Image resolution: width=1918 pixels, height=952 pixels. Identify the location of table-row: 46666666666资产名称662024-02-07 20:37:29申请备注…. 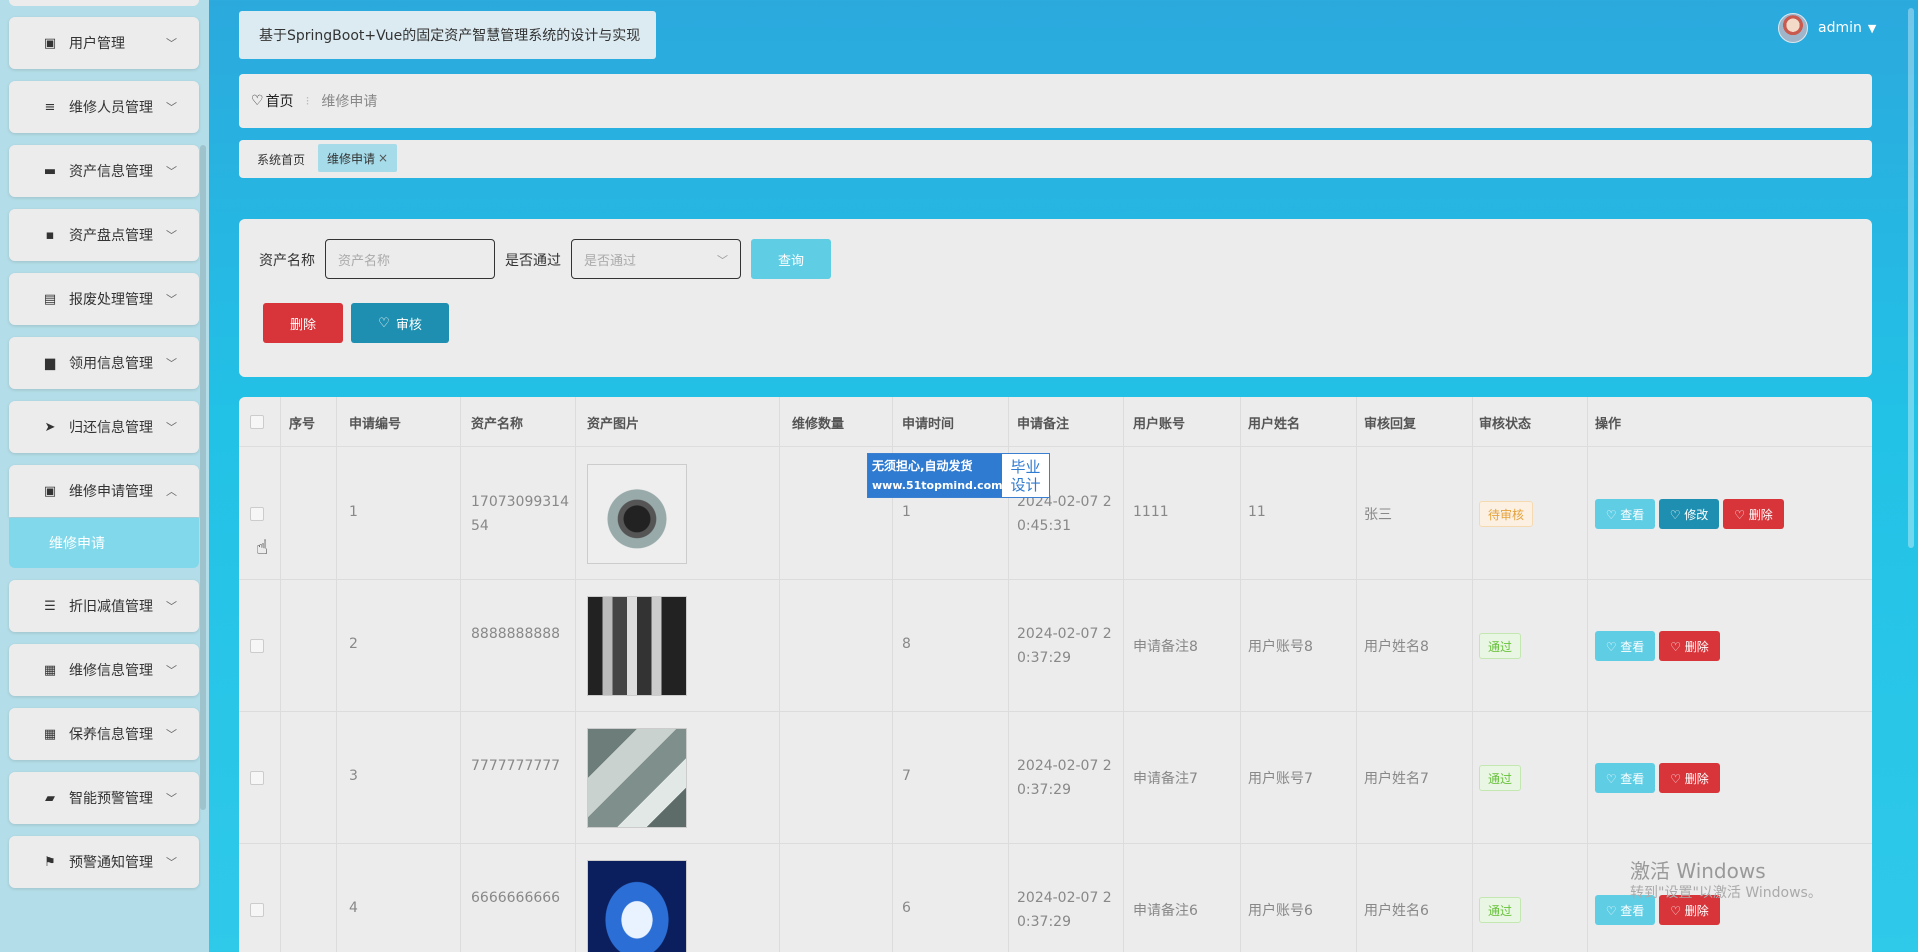
(1055, 898).